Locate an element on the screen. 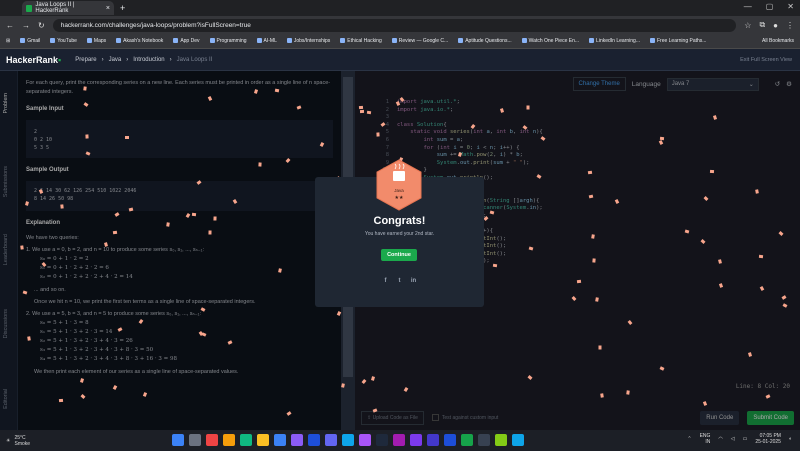  twitter-icon: t is located at coordinates (399, 281).